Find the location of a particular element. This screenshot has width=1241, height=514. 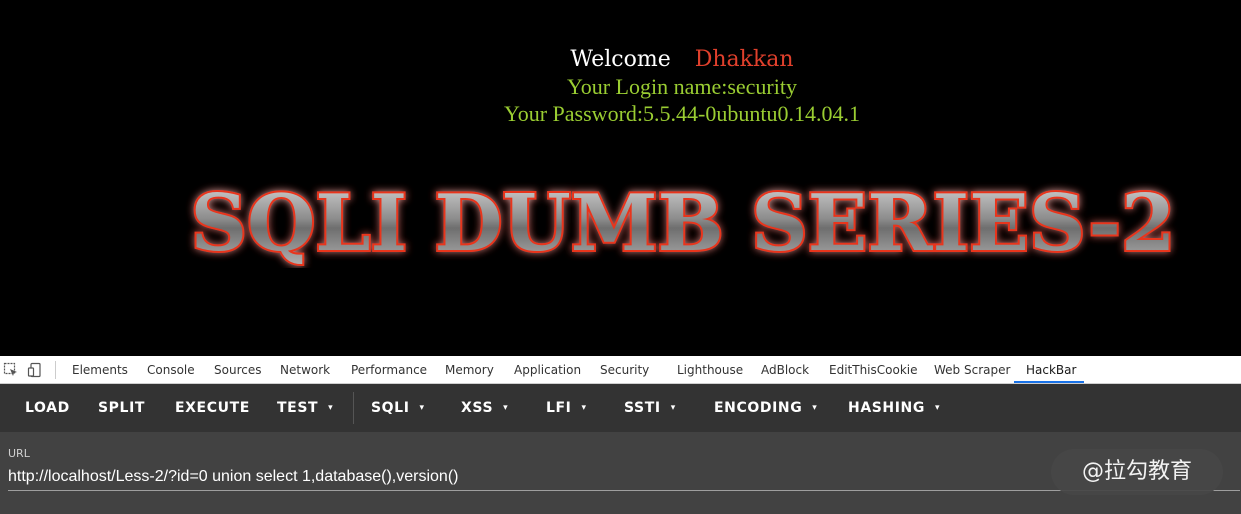

login-name-line: Your Login name:security is located at coordinates (682, 86).